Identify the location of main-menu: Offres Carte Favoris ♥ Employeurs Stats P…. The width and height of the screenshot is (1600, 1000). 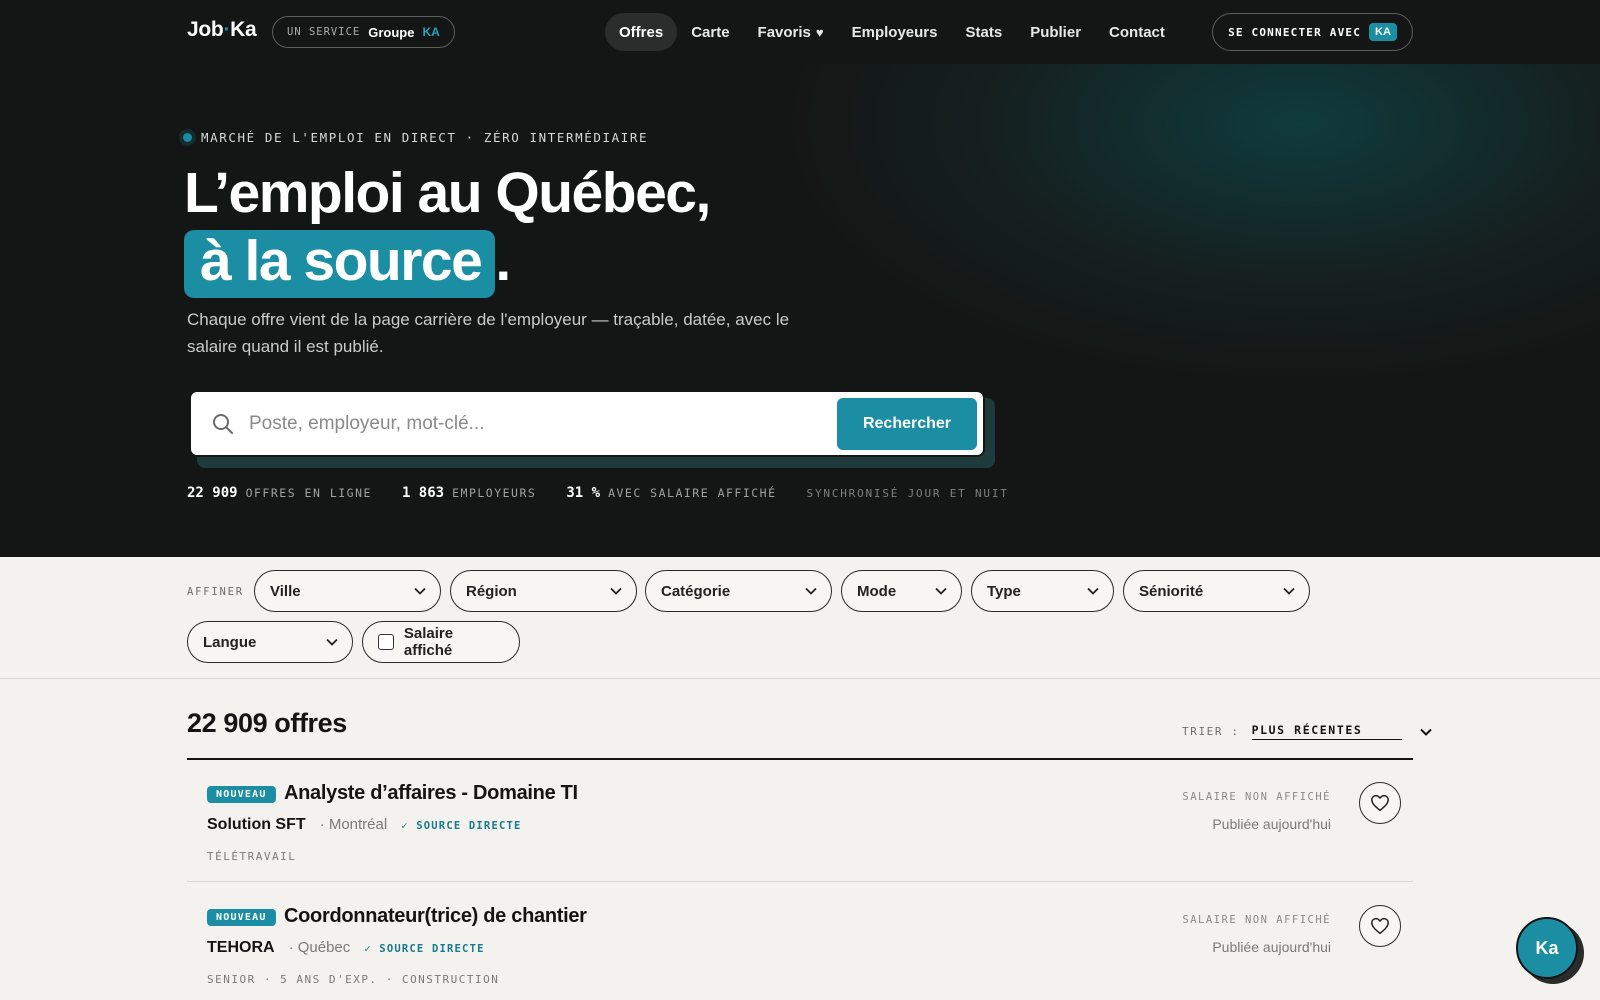
(892, 32).